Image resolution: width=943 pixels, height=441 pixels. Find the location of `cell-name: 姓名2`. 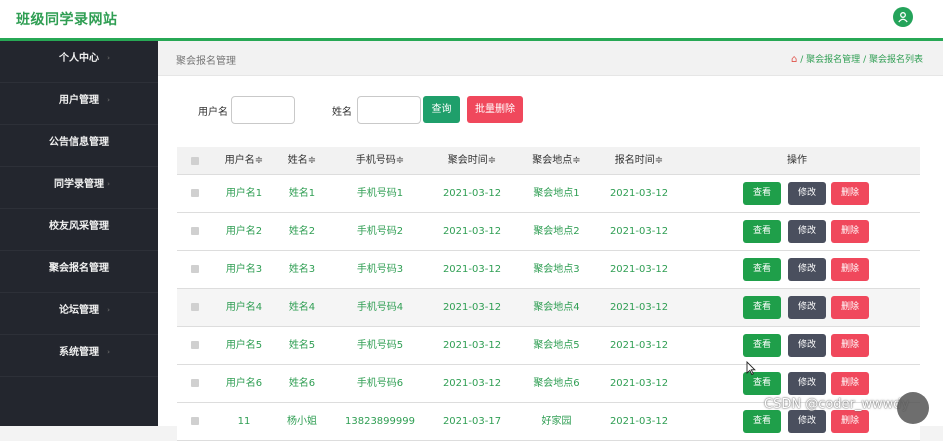

cell-name: 姓名2 is located at coordinates (302, 231).